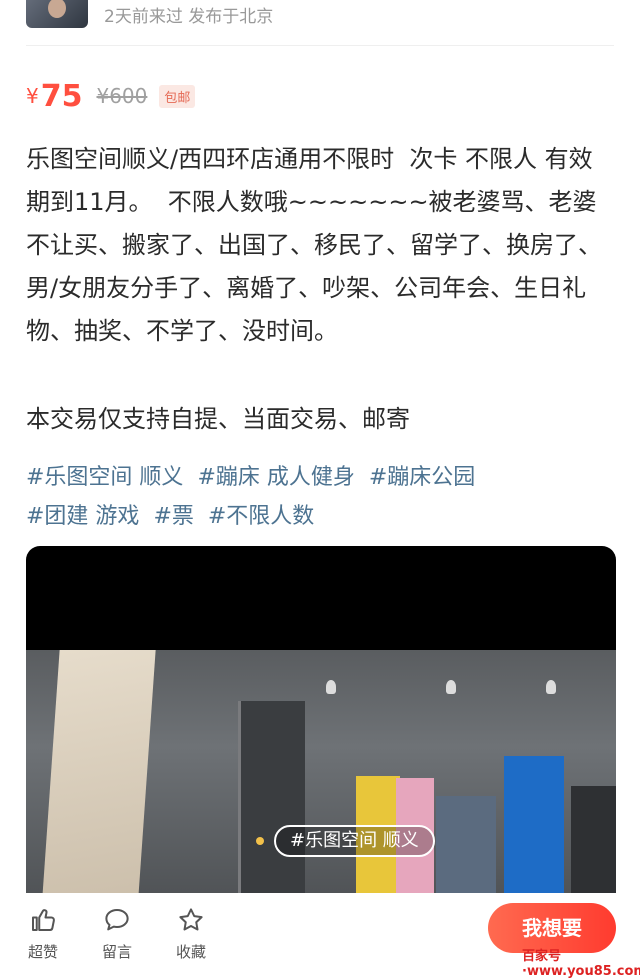 The width and height of the screenshot is (640, 979). Describe the element at coordinates (61, 96) in the screenshot. I see `current-price: 75` at that location.